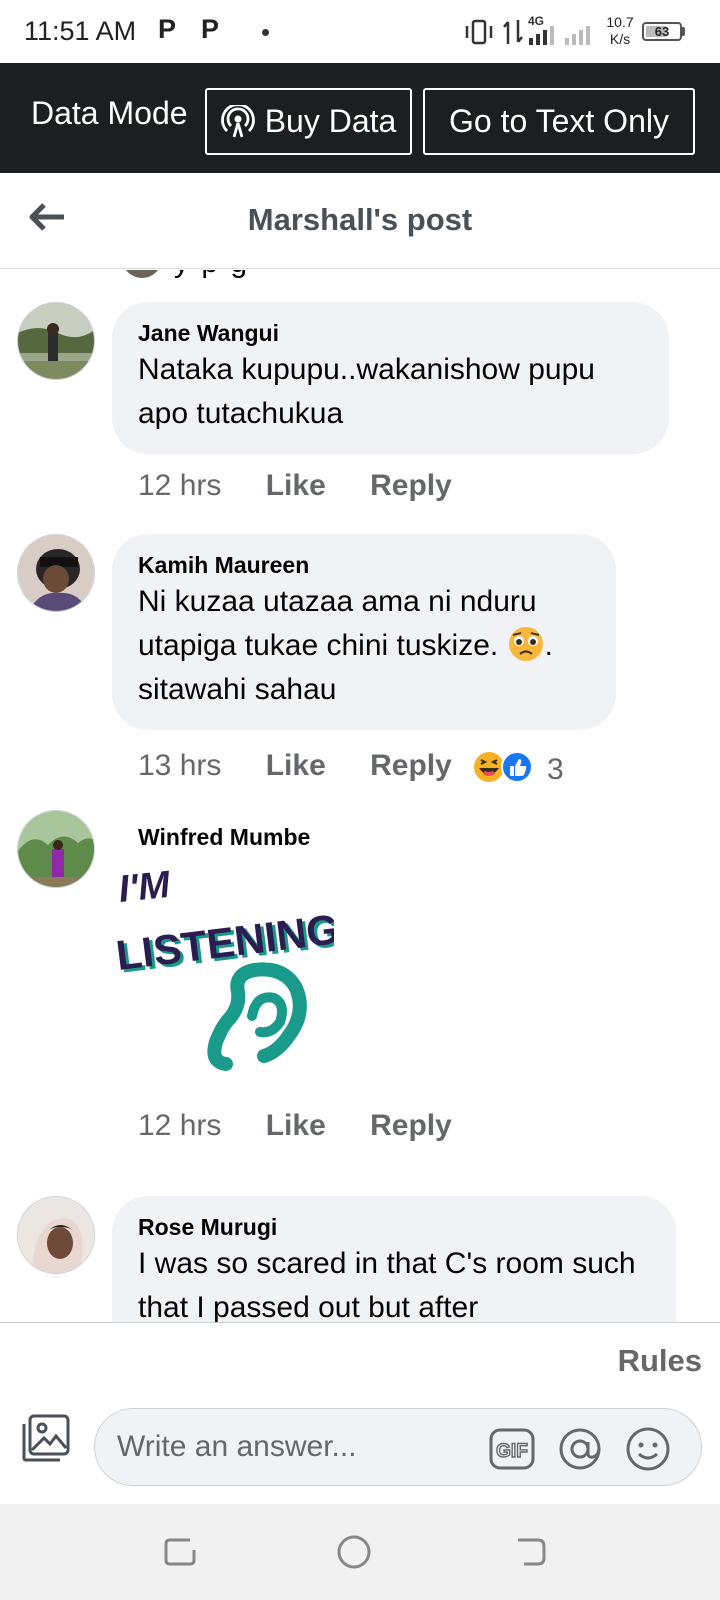 The image size is (720, 1600). What do you see at coordinates (257, 1016) in the screenshot?
I see `ear-icon` at bounding box center [257, 1016].